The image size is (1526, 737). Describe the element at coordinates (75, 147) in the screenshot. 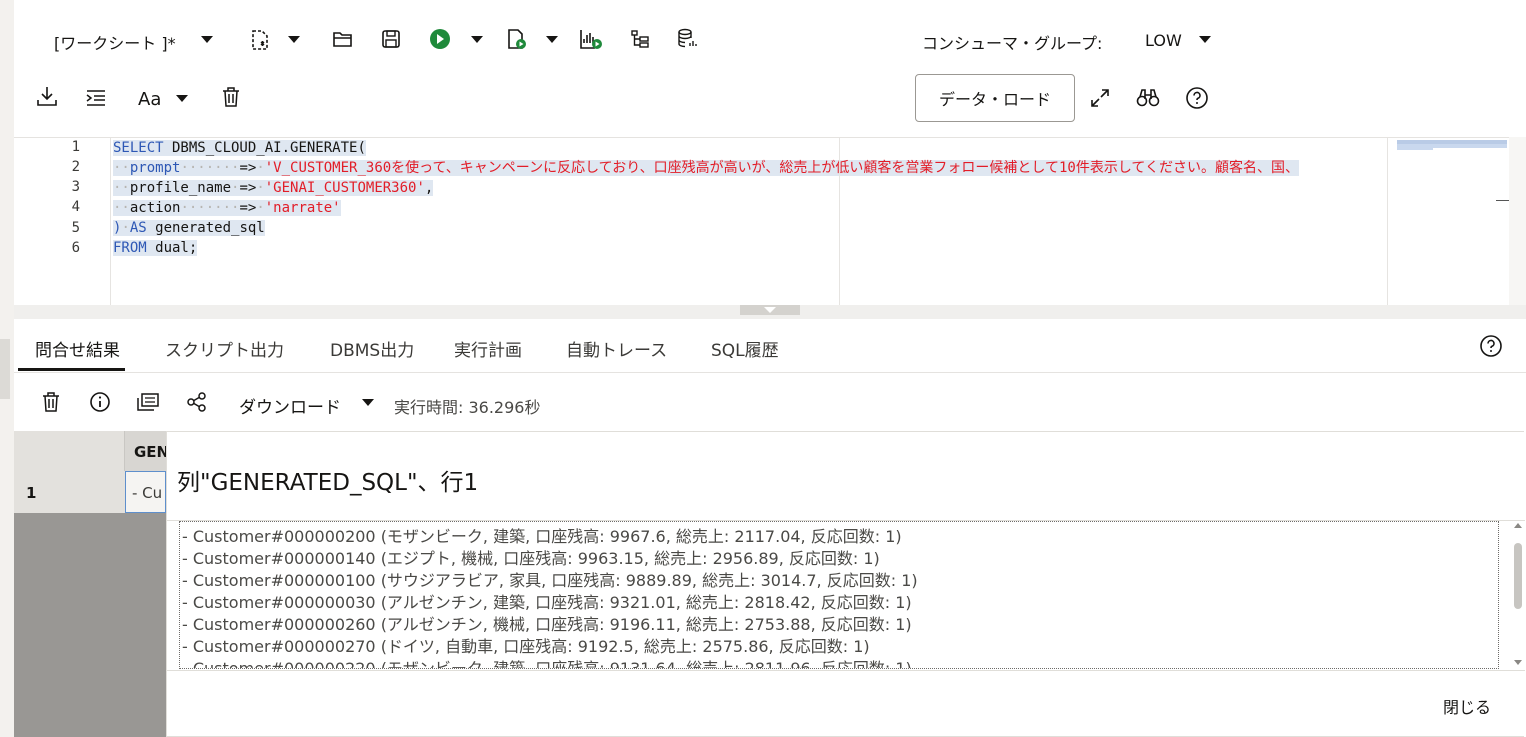

I see `line-number: 1` at that location.